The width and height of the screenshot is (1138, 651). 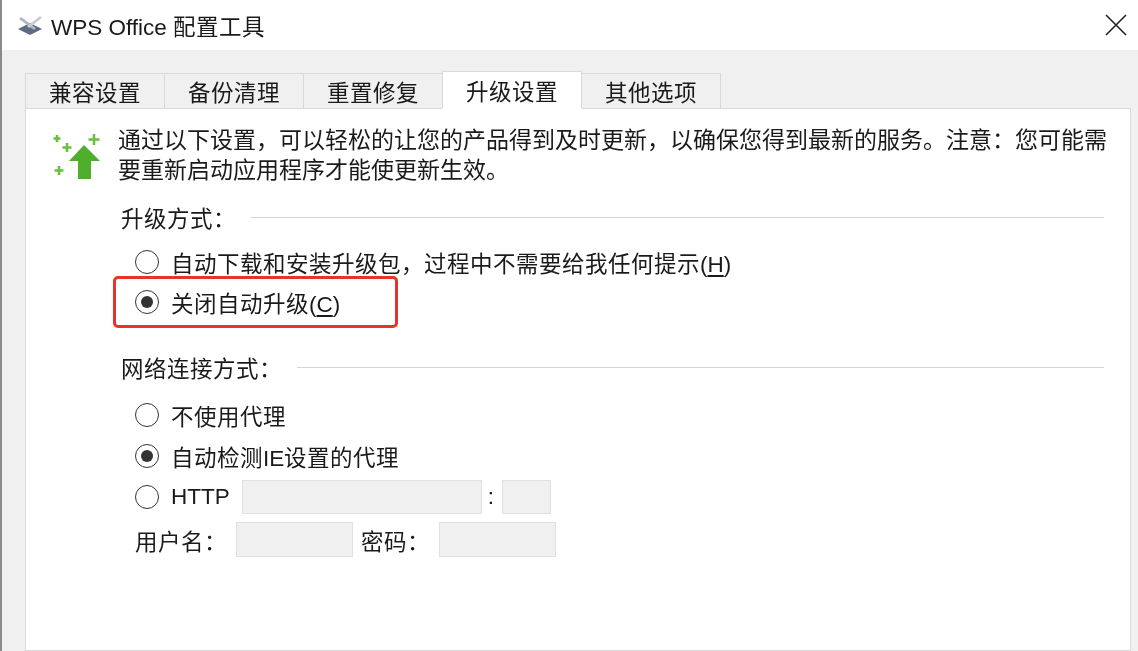 I want to click on password-label: 密码：, so click(x=395, y=542).